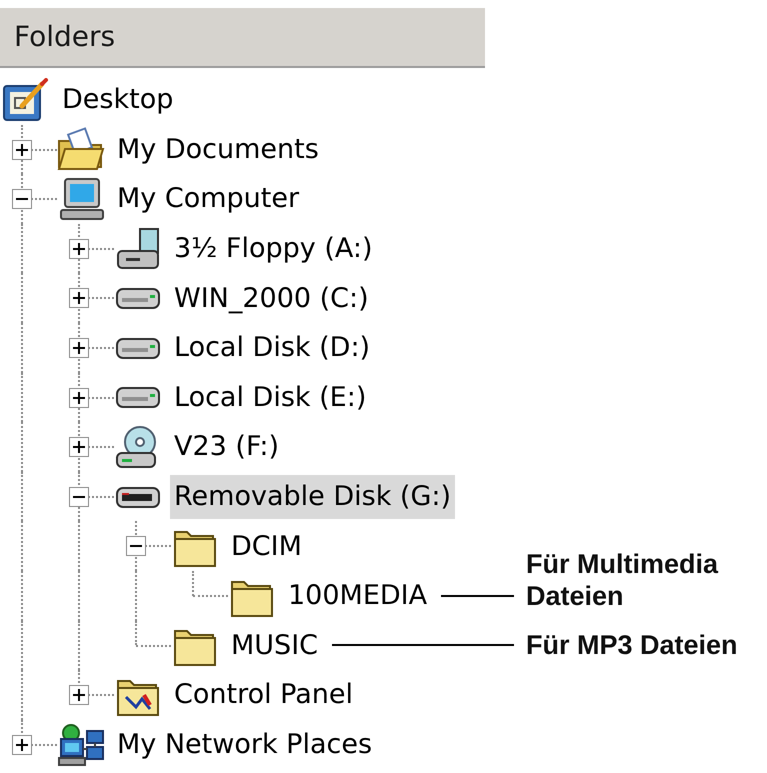 The image size is (767, 773). What do you see at coordinates (227, 446) in the screenshot?
I see `tree-item-label: V23 (F:)` at bounding box center [227, 446].